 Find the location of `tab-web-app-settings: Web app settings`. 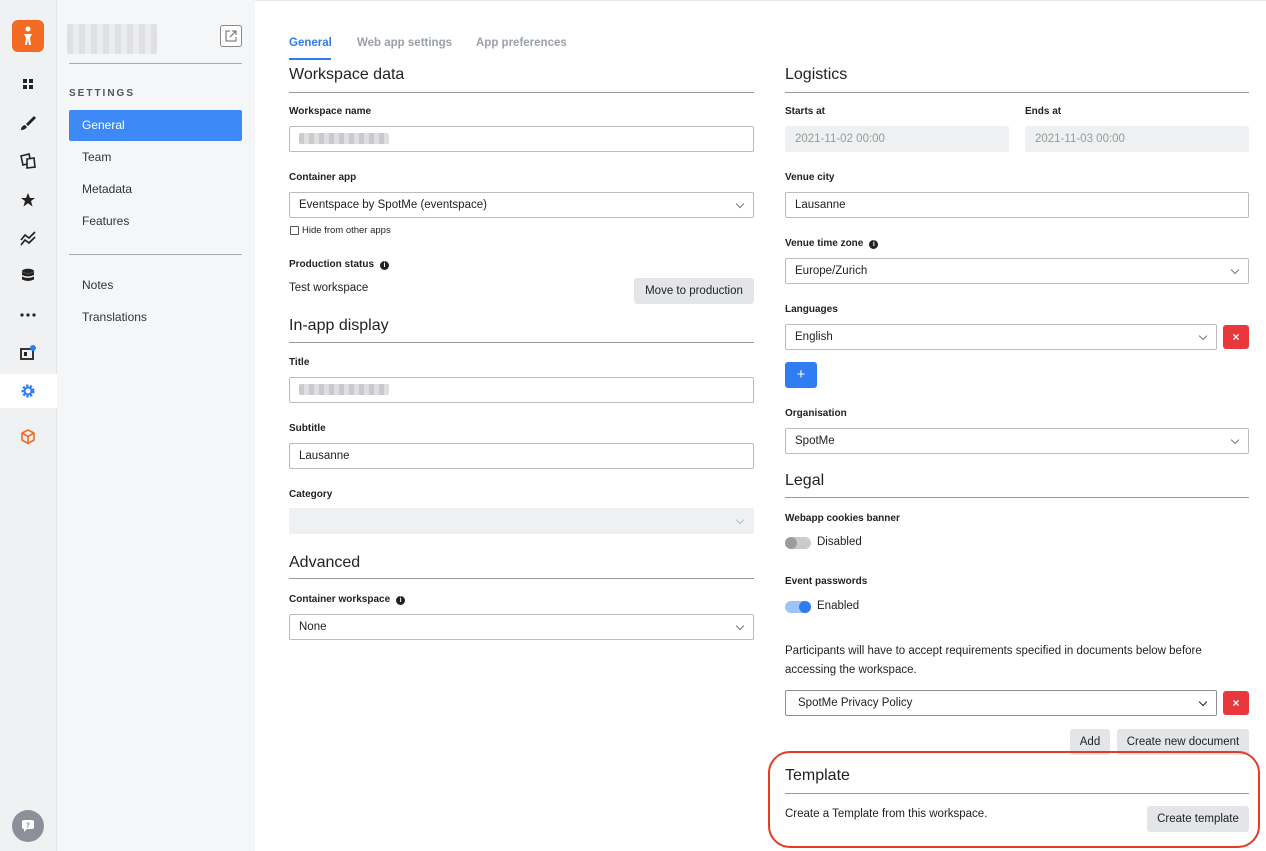

tab-web-app-settings: Web app settings is located at coordinates (404, 43).